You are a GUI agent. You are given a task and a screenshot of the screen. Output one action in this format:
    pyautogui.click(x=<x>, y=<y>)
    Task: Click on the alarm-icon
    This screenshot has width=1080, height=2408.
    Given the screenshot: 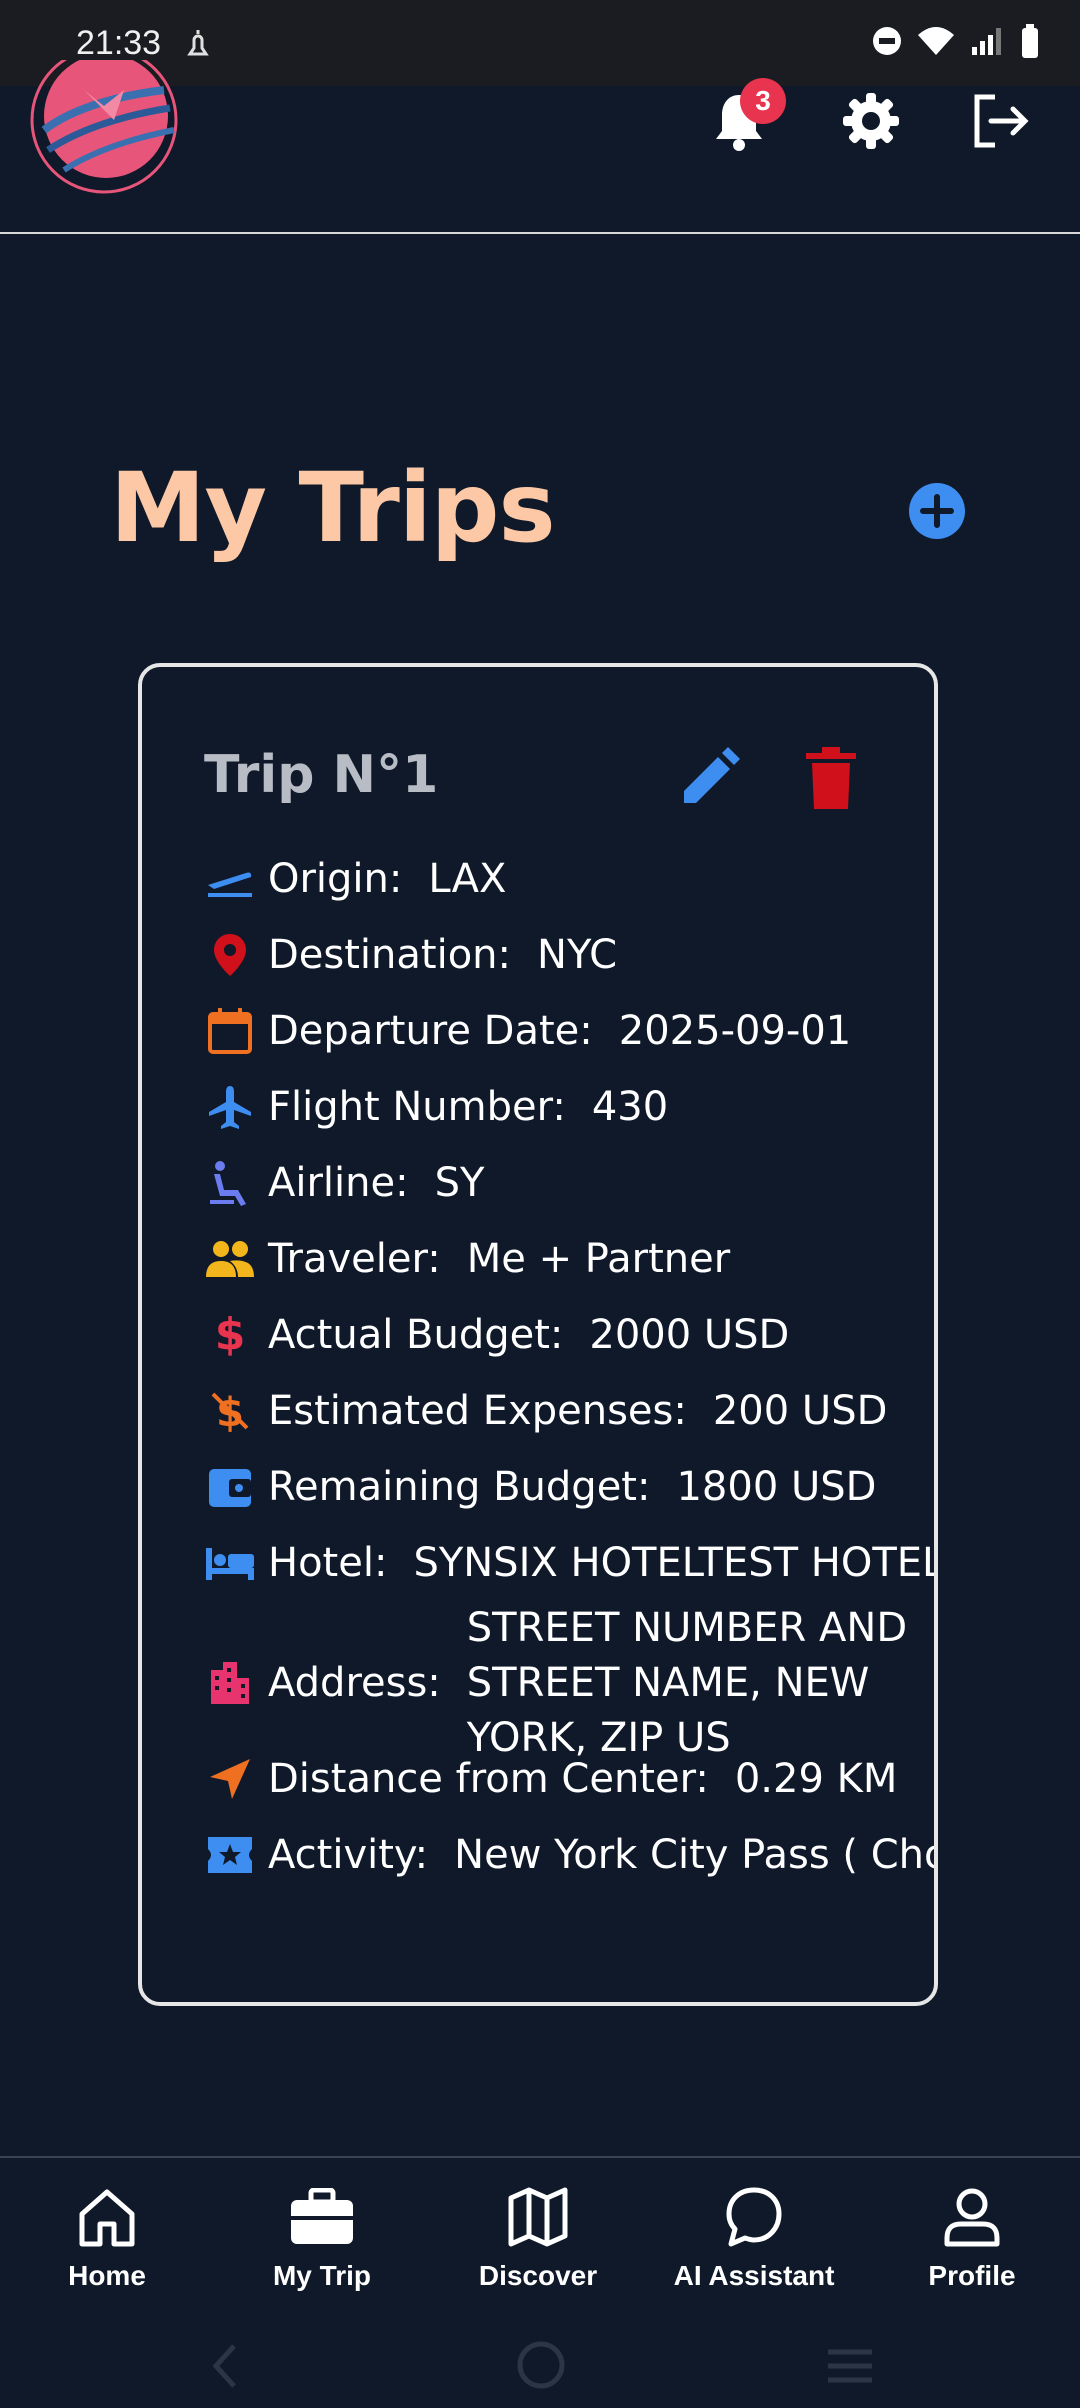 What is the action you would take?
    pyautogui.click(x=198, y=43)
    